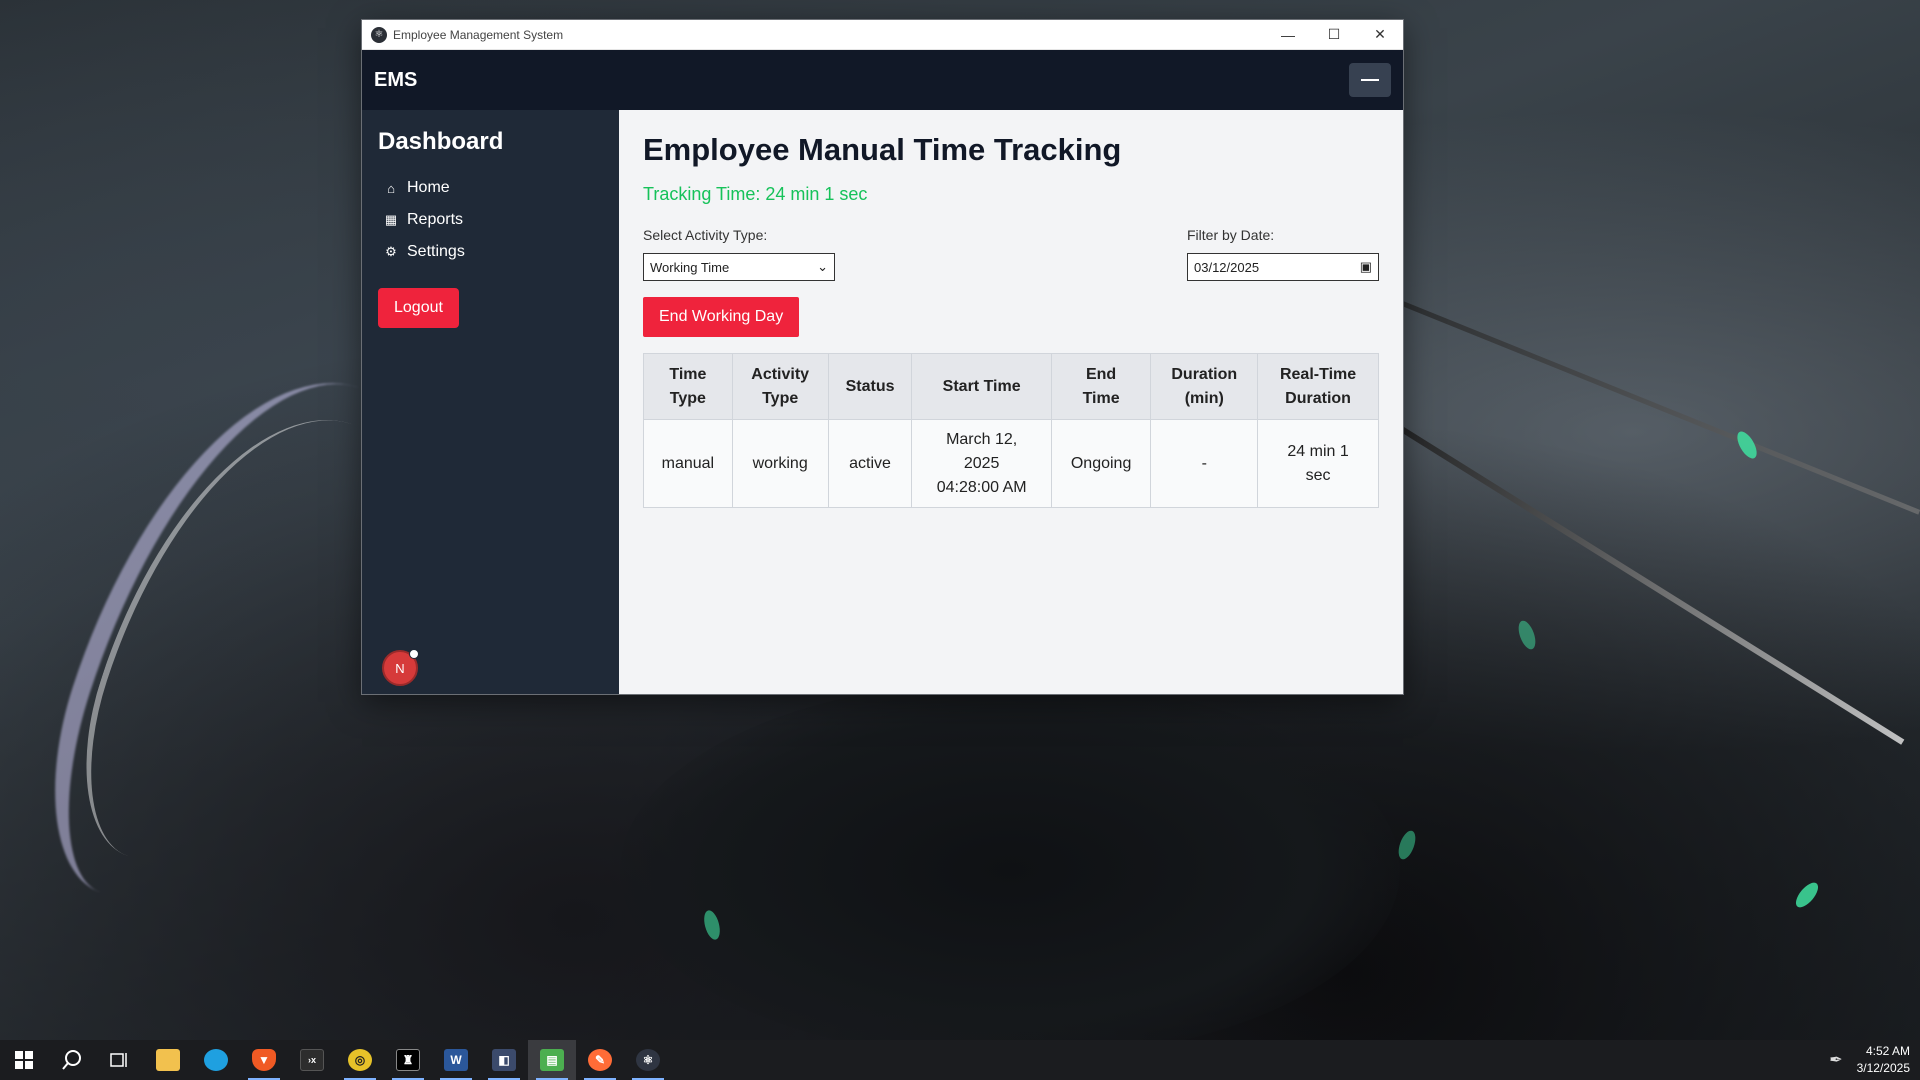  I want to click on window-title: Employee Management System, so click(478, 34).